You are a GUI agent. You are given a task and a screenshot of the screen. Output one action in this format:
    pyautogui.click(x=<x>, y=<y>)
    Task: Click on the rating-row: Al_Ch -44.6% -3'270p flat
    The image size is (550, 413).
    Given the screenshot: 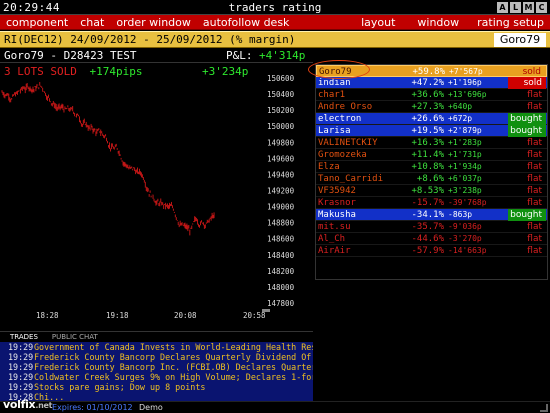 What is the action you would take?
    pyautogui.click(x=431, y=239)
    